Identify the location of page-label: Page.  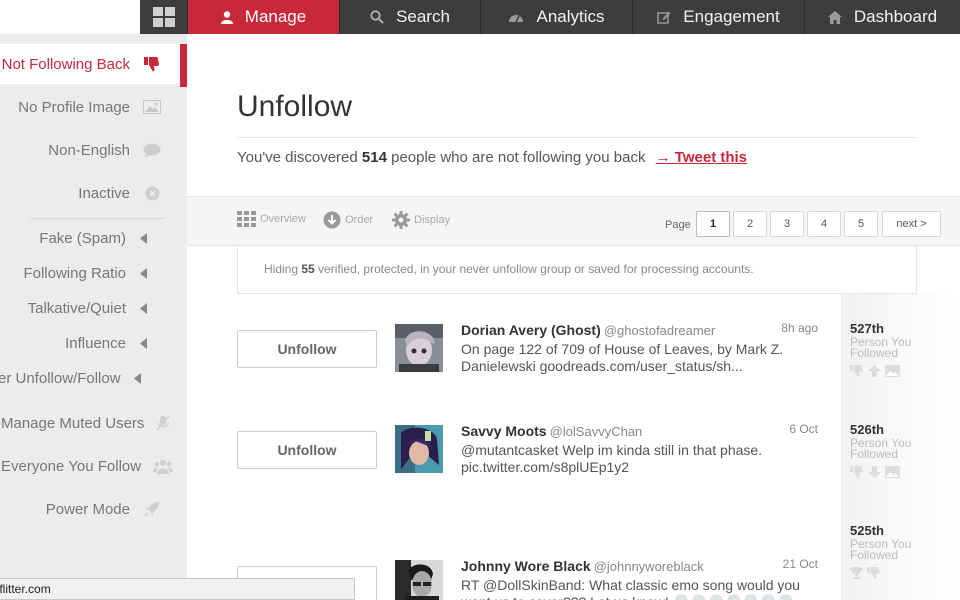
(678, 225).